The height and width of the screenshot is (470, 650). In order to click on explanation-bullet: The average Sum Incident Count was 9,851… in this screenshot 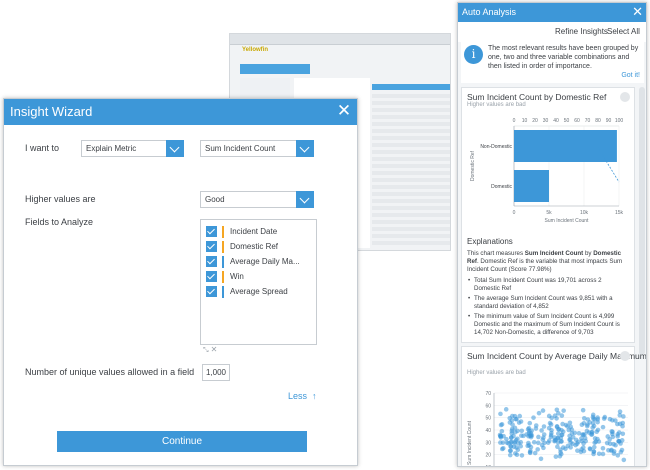, I will do `click(547, 303)`.